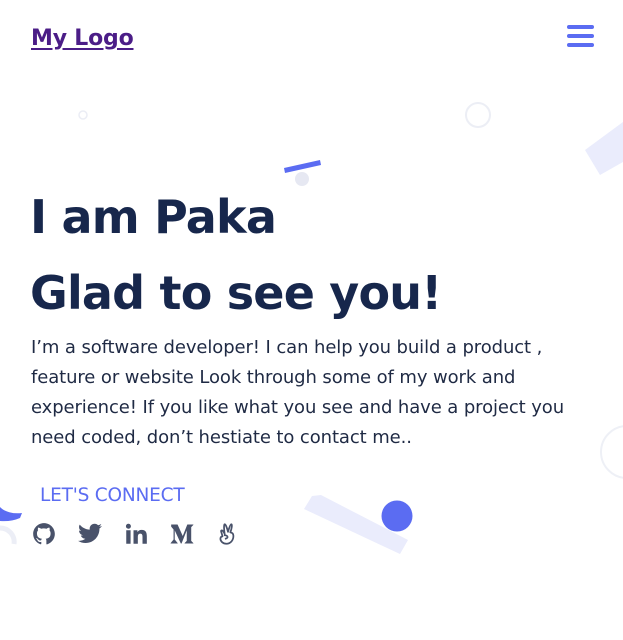  I want to click on linkedin-icon, so click(136, 534).